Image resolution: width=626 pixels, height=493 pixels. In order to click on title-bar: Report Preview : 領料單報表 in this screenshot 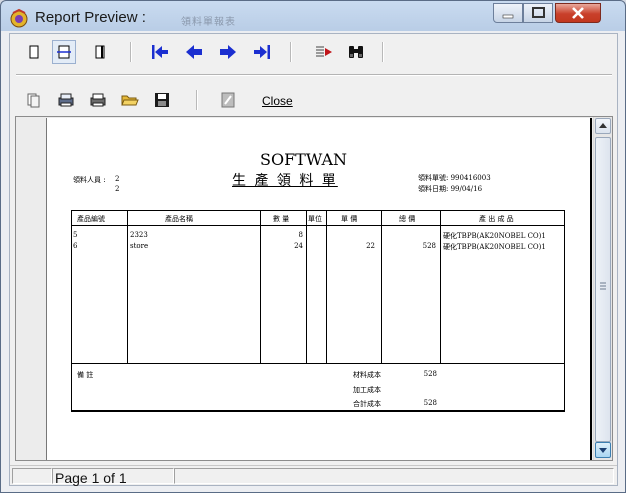, I will do `click(313, 17)`.